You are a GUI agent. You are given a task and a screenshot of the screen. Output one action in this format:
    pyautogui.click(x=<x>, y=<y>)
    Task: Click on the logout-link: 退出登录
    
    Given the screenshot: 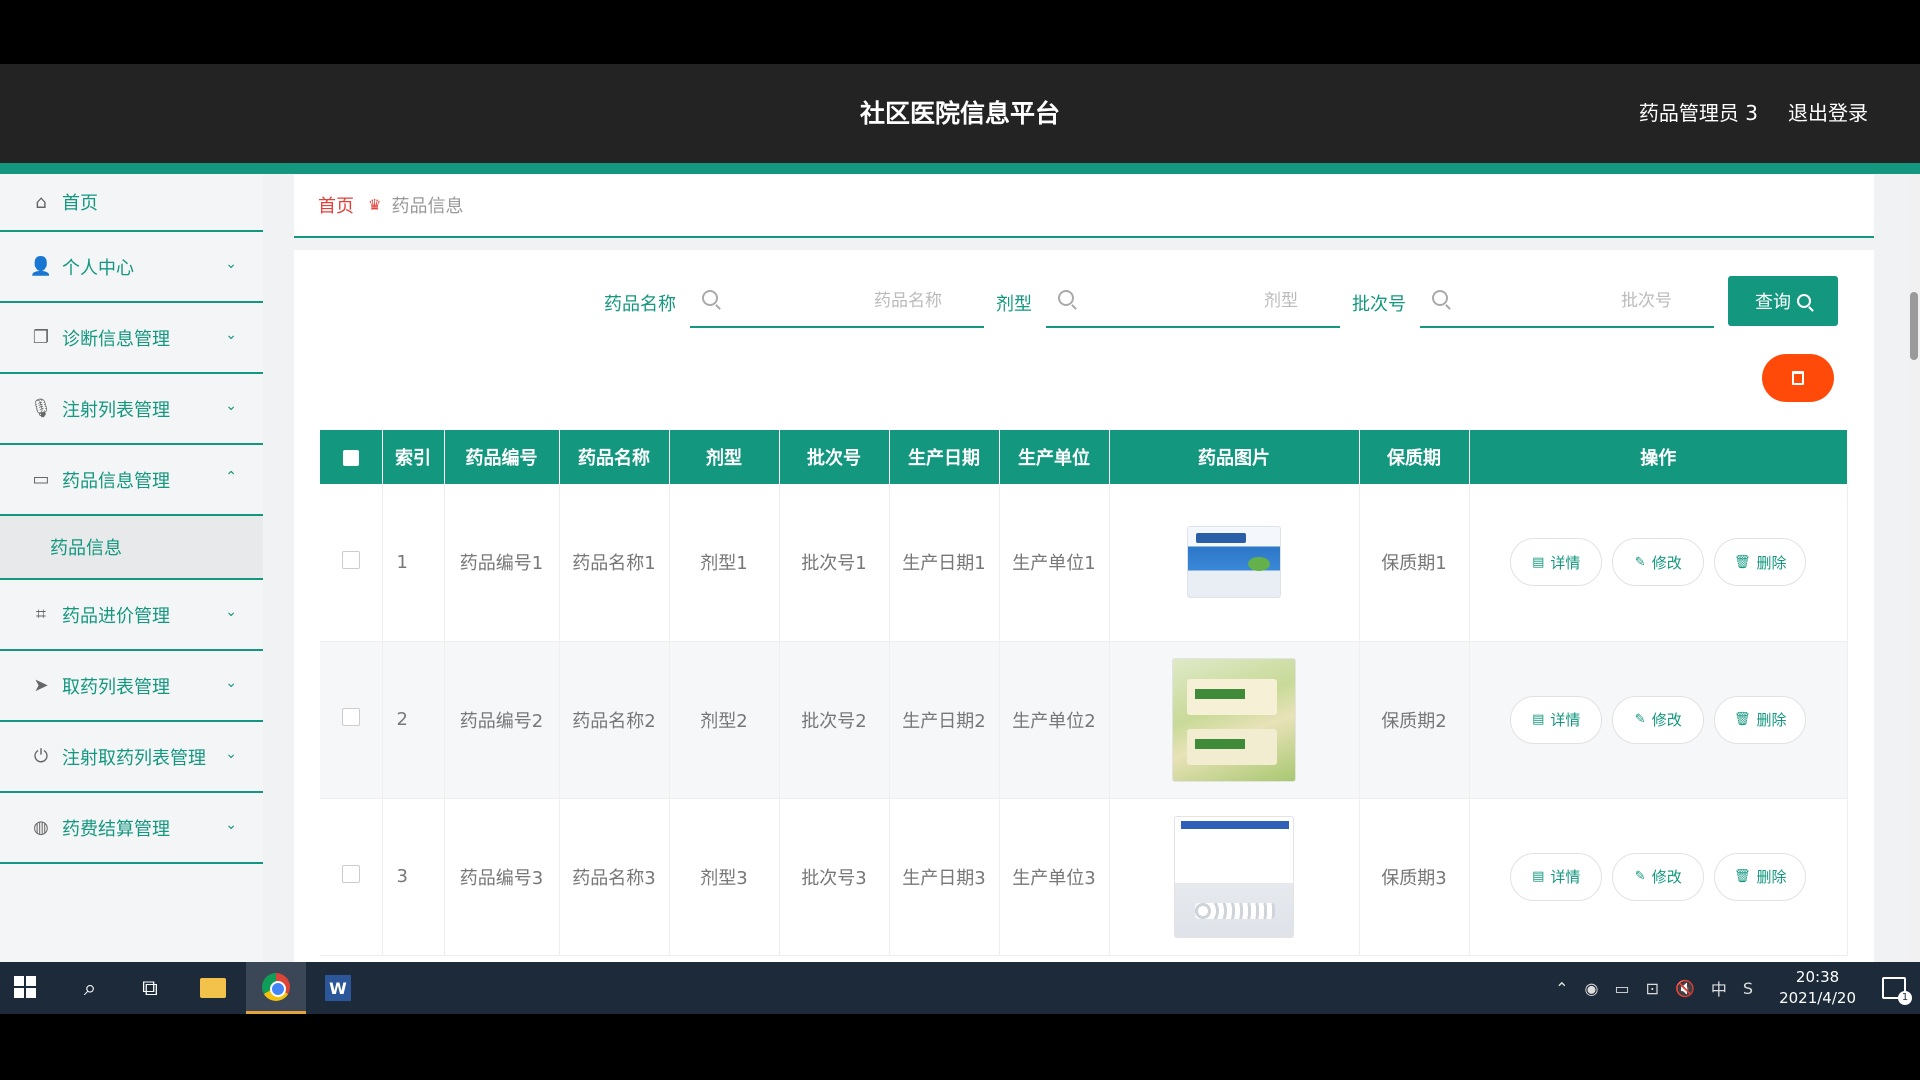 What is the action you would take?
    pyautogui.click(x=1828, y=113)
    